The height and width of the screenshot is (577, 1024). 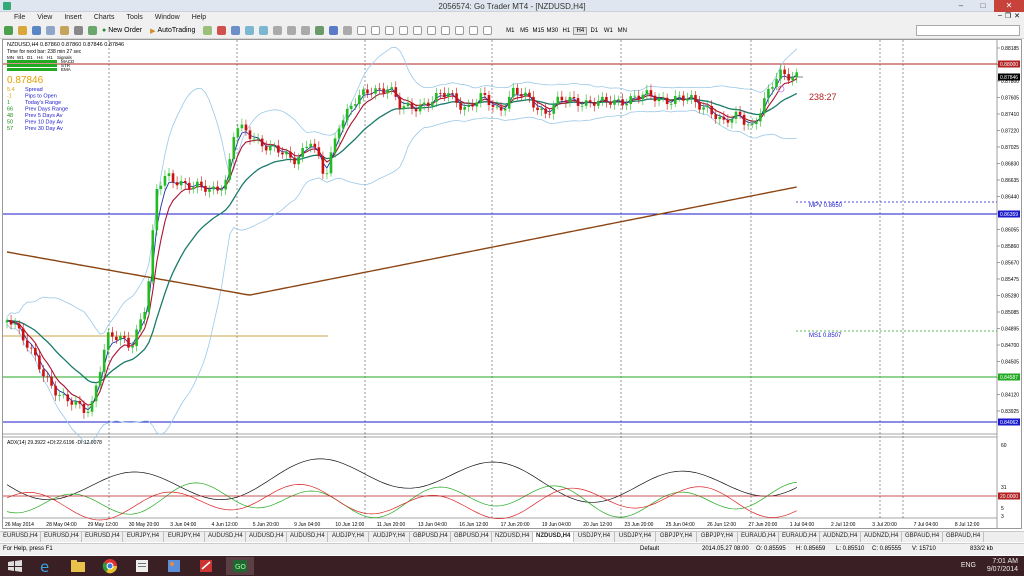 What do you see at coordinates (348, 30) in the screenshot?
I see `templates-icon` at bounding box center [348, 30].